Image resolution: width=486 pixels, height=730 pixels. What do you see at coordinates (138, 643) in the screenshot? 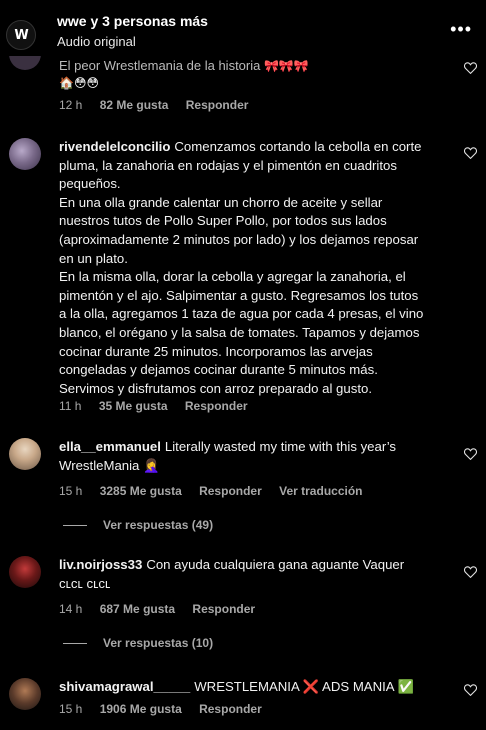
I see `view-replies-button: Ver respuestas (10)` at bounding box center [138, 643].